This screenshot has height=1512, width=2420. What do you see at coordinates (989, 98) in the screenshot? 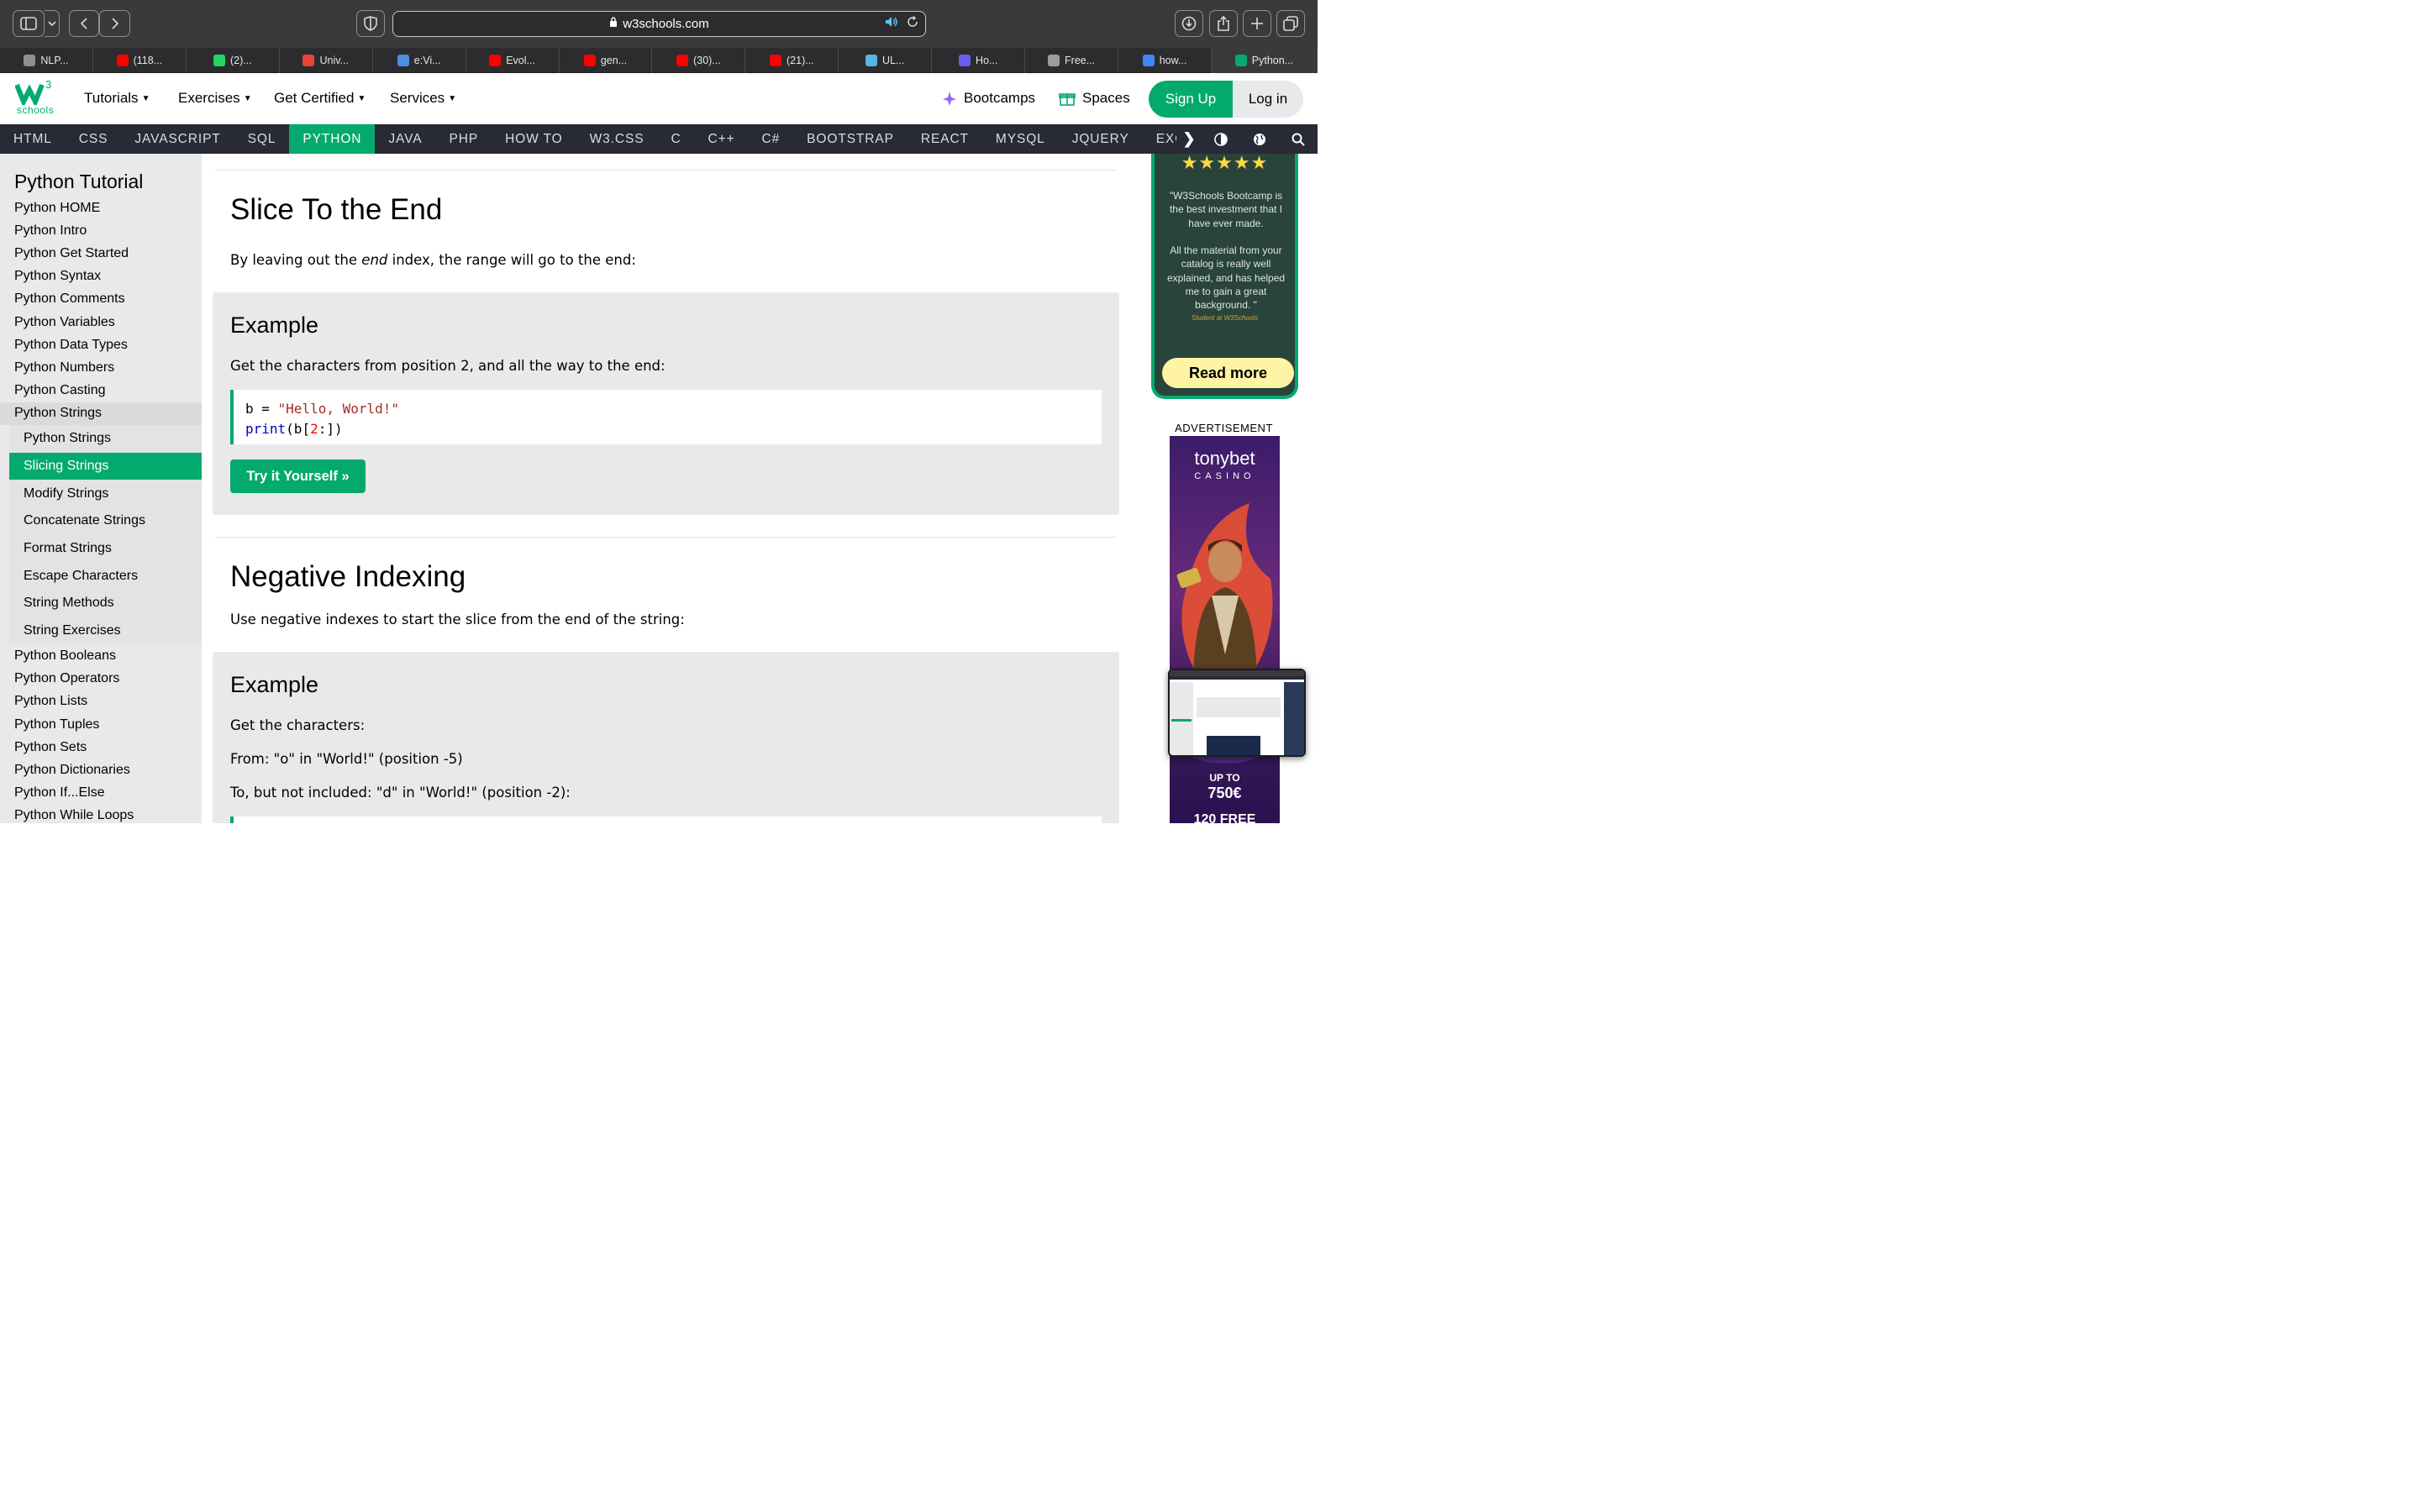
I see `bootcamps-link: Bootcamps` at bounding box center [989, 98].